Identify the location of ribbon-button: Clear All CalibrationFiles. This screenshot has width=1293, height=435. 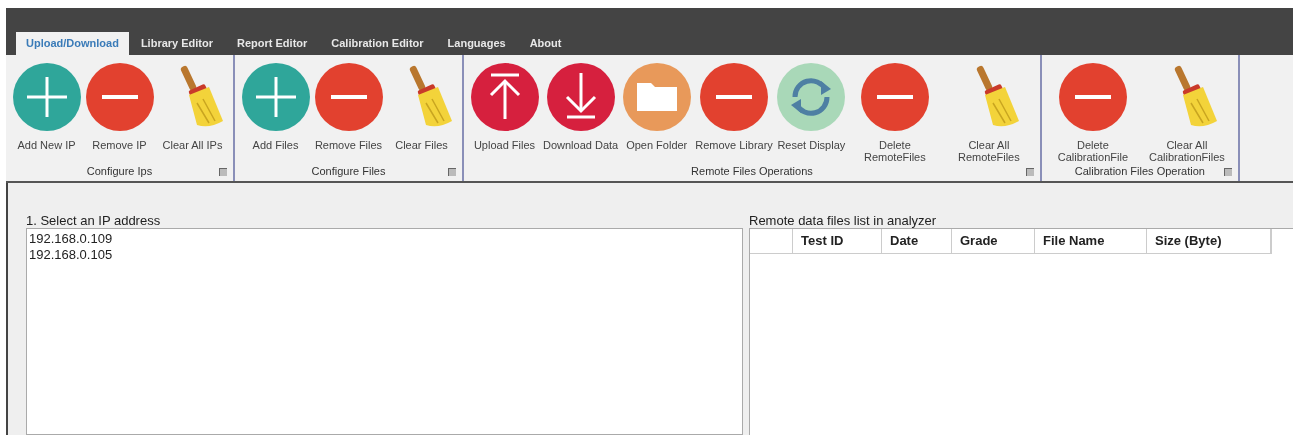
(1186, 113).